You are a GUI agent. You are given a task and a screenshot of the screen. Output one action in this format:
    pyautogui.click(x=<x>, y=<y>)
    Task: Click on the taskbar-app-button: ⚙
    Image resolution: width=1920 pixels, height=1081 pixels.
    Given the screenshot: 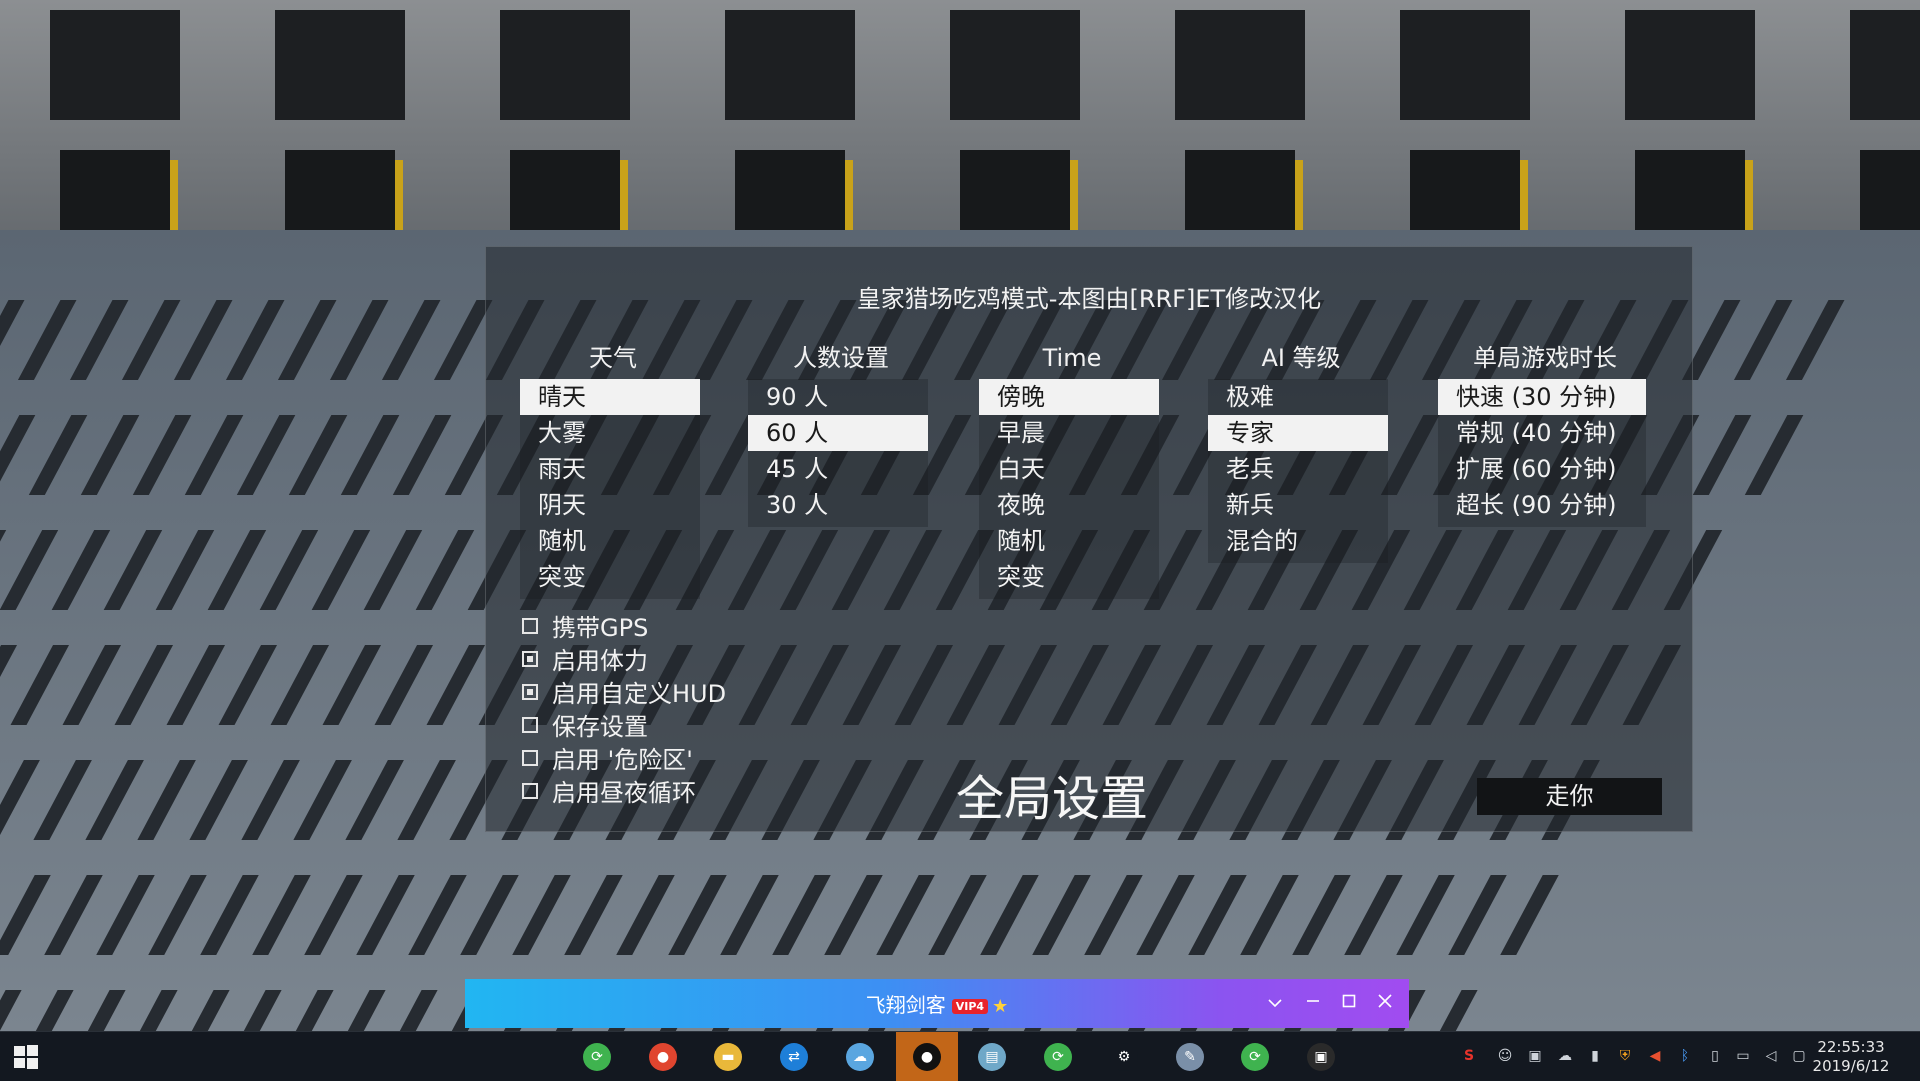 What is the action you would take?
    pyautogui.click(x=1124, y=1056)
    